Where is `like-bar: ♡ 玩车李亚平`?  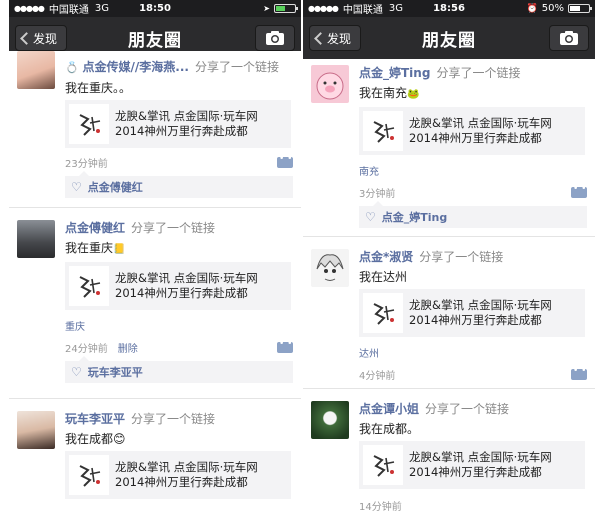 like-bar: ♡ 玩车李亚平 is located at coordinates (179, 369).